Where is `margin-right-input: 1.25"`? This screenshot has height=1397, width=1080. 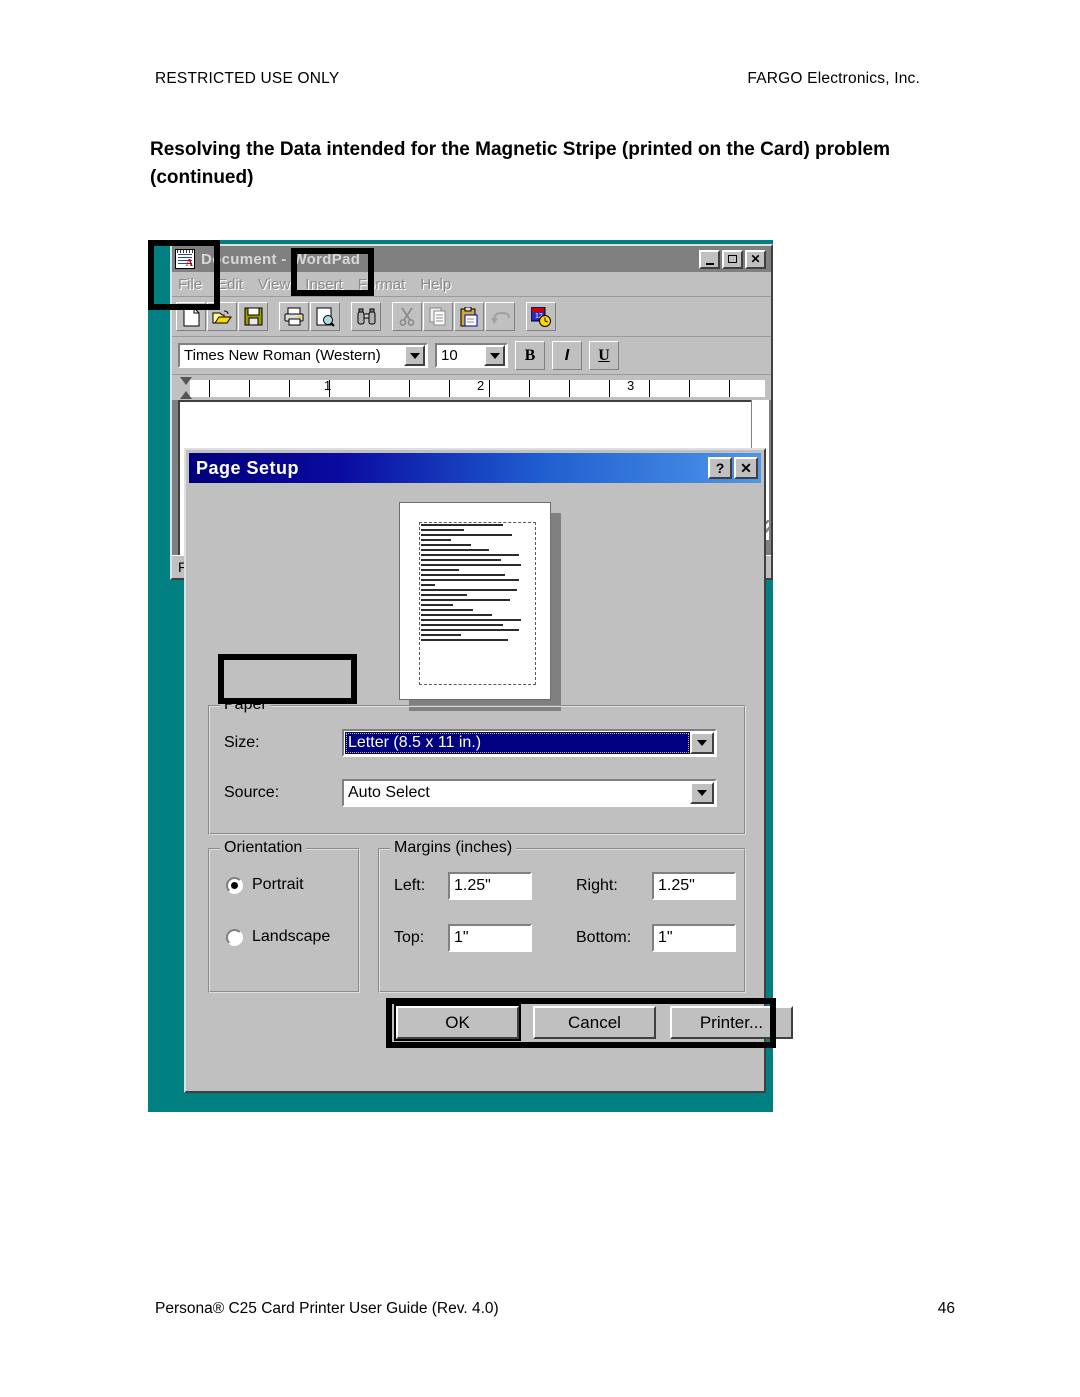
margin-right-input: 1.25" is located at coordinates (694, 886).